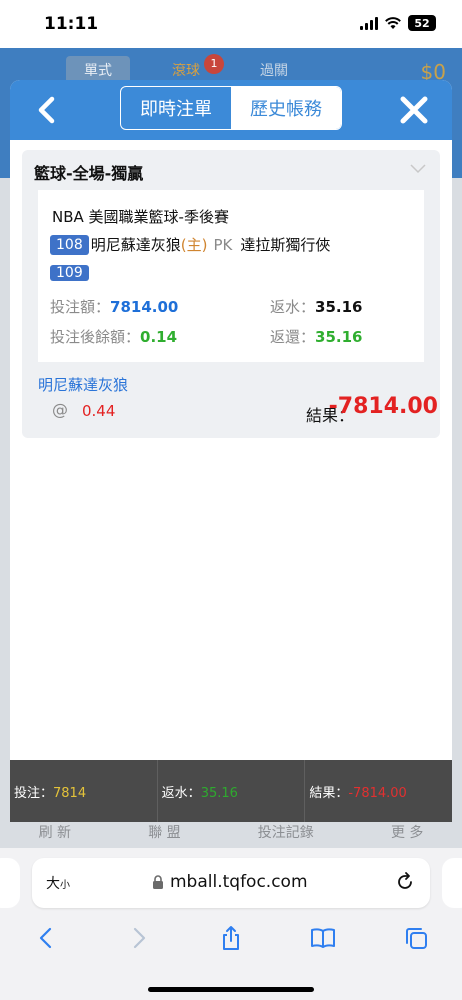  I want to click on rebate-value: 35.16, so click(339, 307).